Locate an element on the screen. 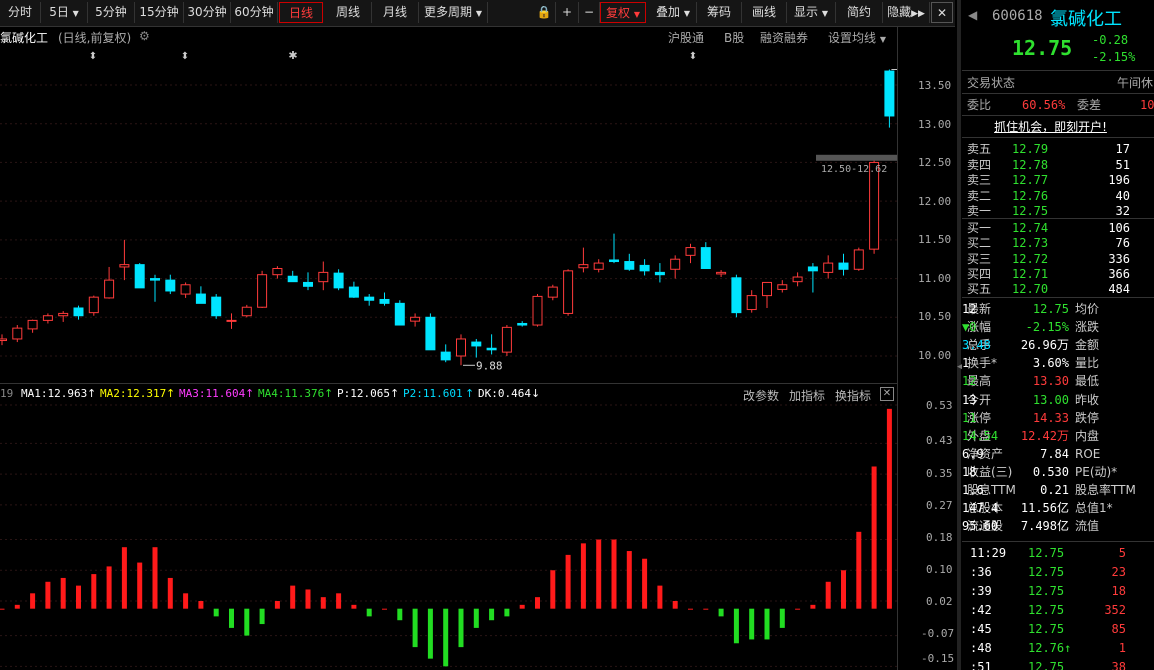  stat-value: 13 is located at coordinates (969, 399).